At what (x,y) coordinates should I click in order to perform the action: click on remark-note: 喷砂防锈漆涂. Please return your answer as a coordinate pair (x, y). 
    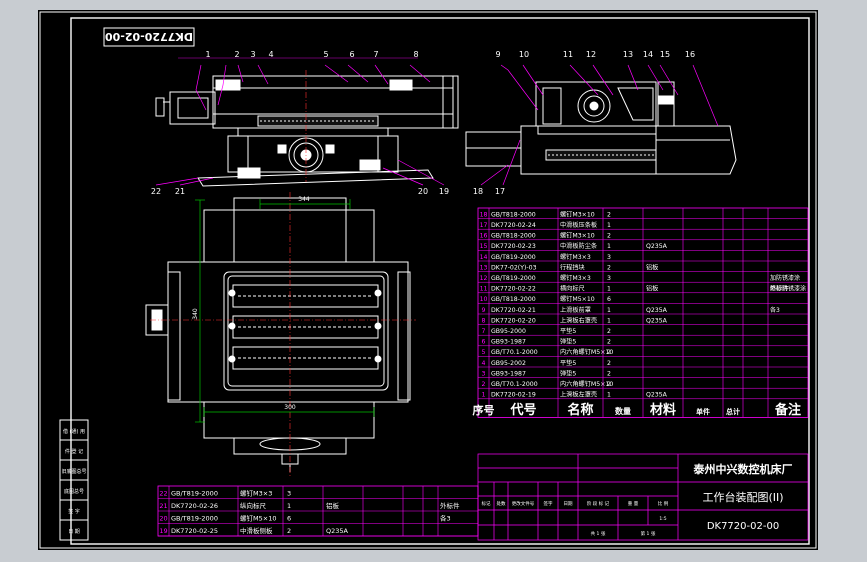
    Looking at the image, I should click on (788, 289).